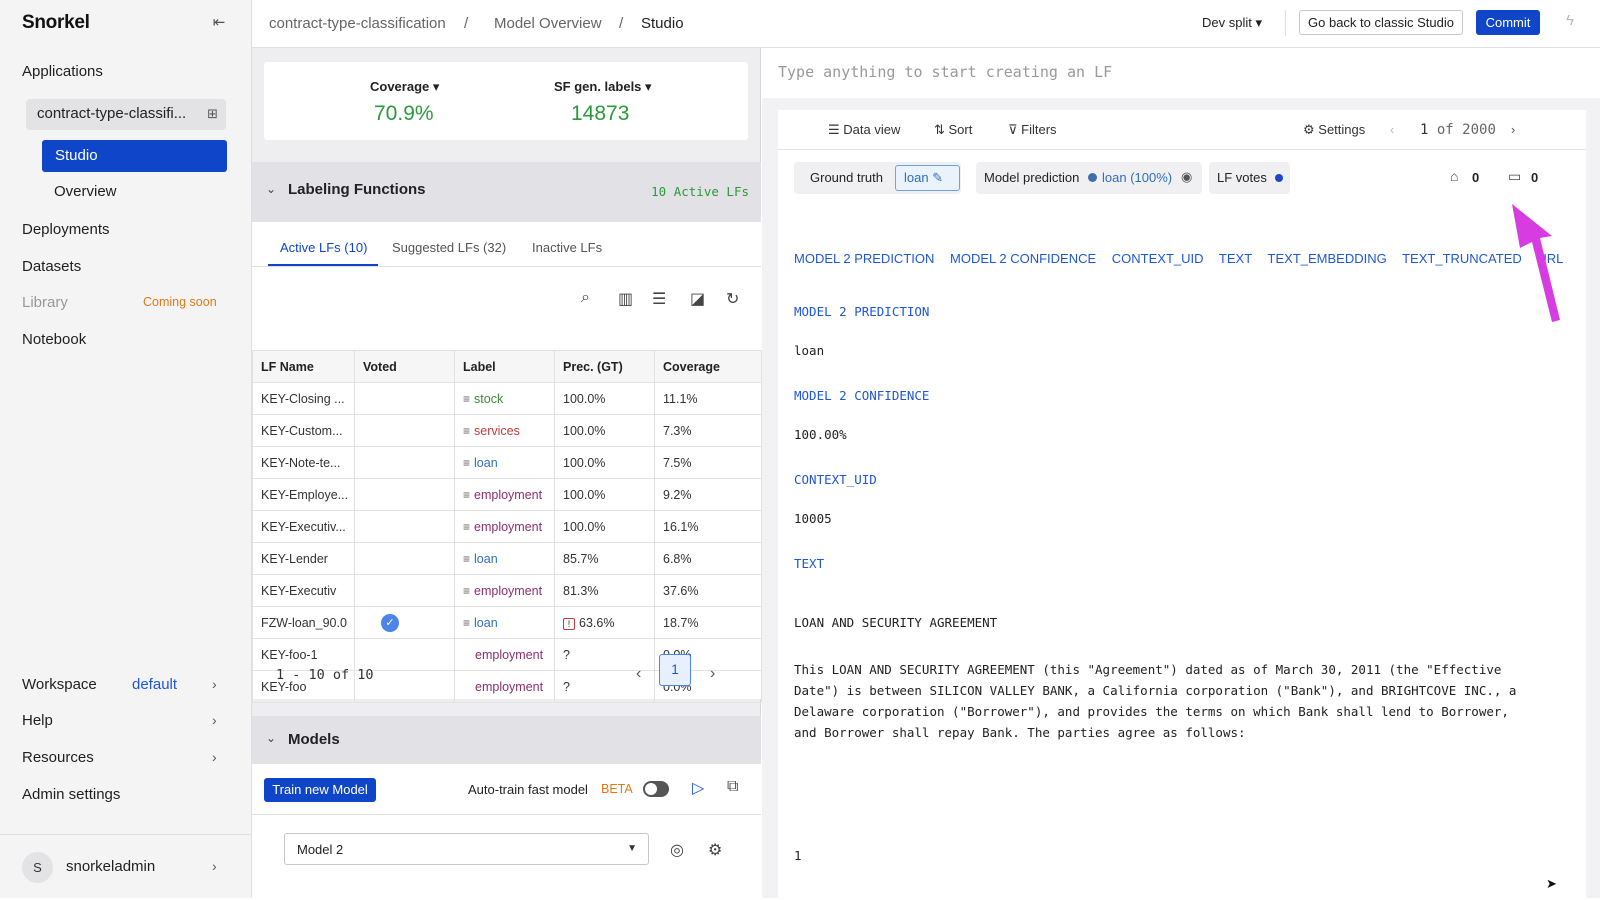 The image size is (1600, 900). Describe the element at coordinates (1279, 178) in the screenshot. I see `lf-votes-dot` at that location.